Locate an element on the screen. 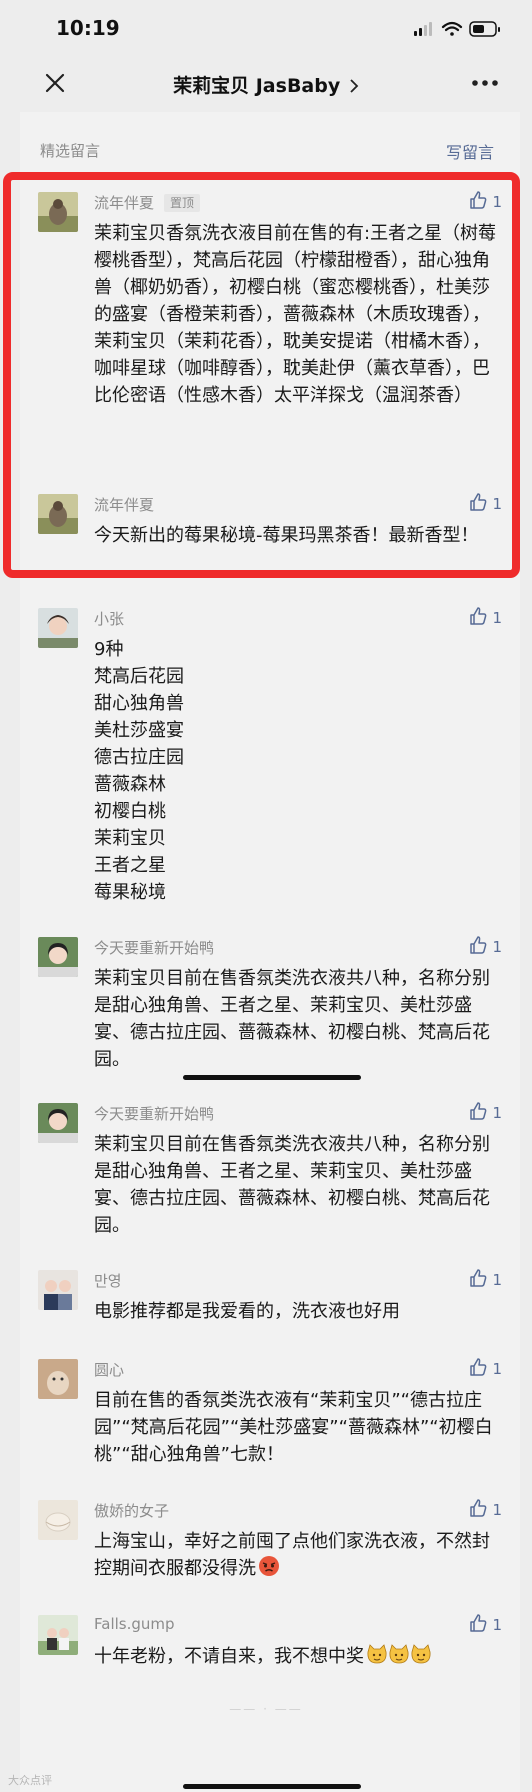  account-title-link: 茉莉宝贝 JasBaby is located at coordinates (266, 84).